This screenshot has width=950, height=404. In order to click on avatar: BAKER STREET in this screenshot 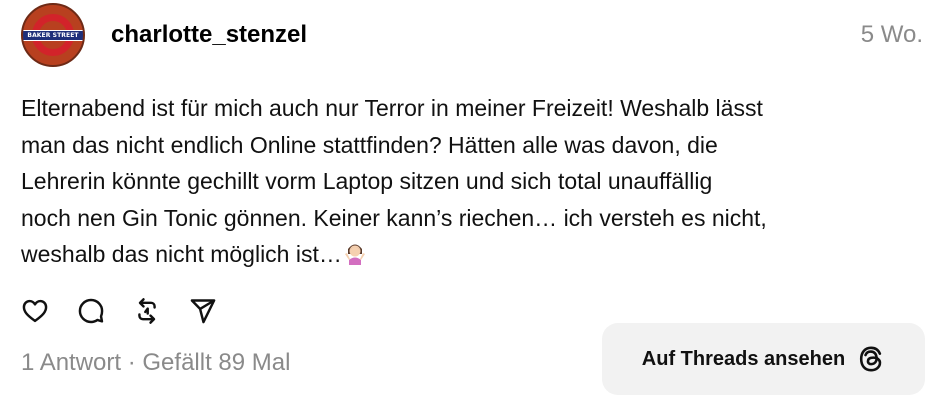, I will do `click(53, 35)`.